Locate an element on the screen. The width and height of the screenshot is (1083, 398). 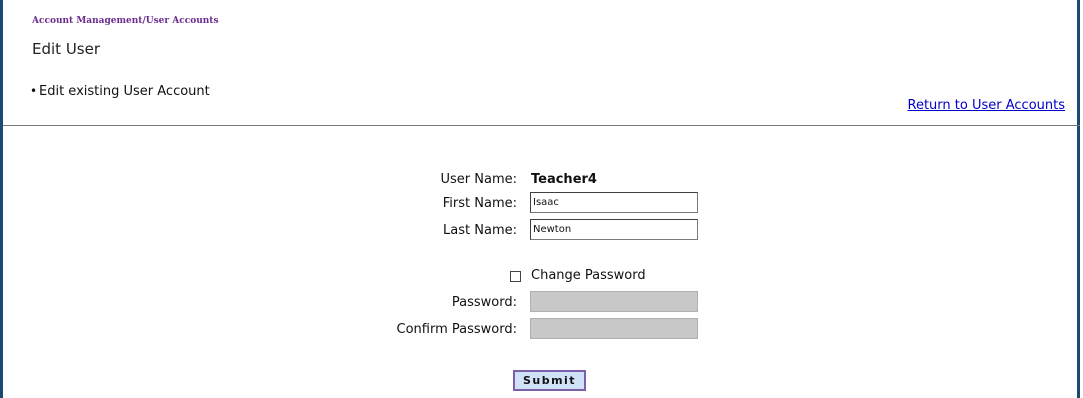
change-password-checkbox is located at coordinates (515, 276).